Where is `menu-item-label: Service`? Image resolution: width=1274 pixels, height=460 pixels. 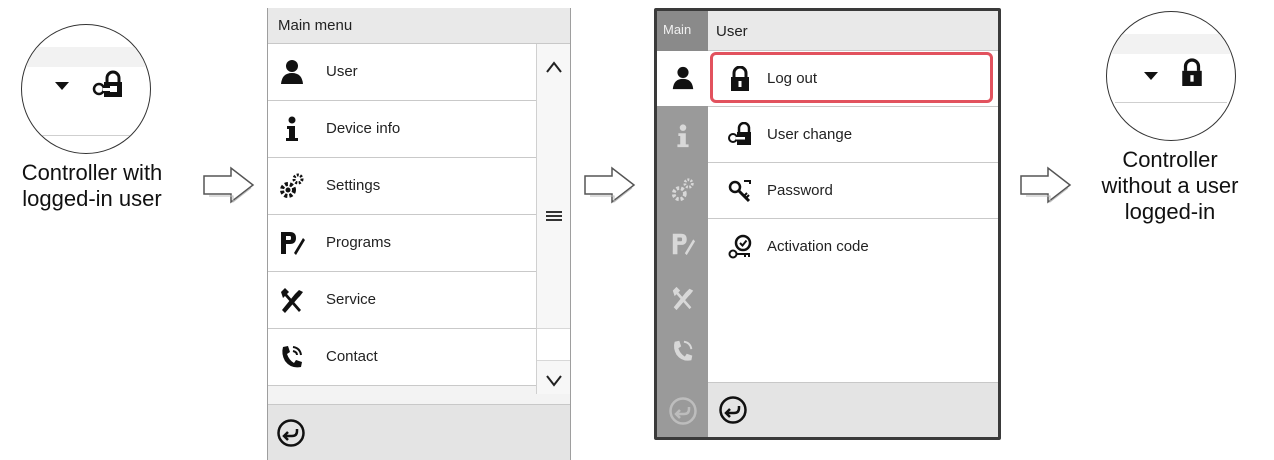
menu-item-label: Service is located at coordinates (351, 299).